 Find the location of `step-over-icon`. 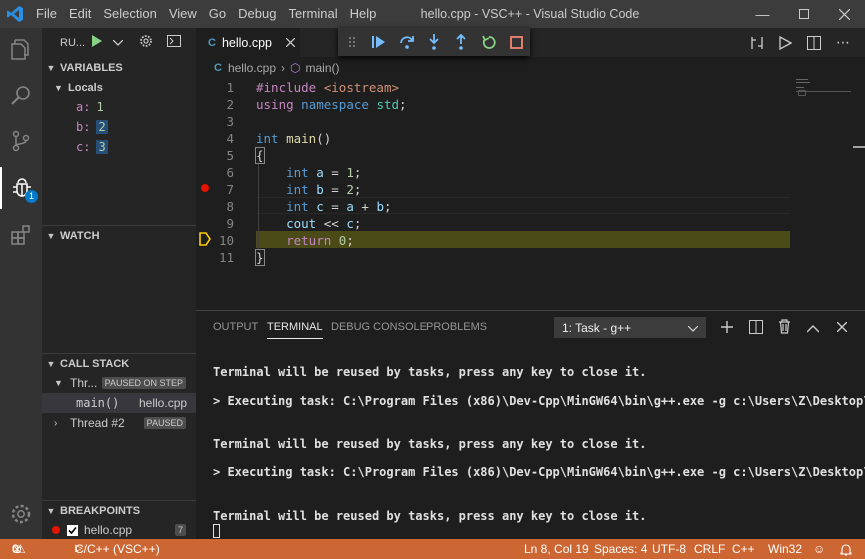

step-over-icon is located at coordinates (406, 42).